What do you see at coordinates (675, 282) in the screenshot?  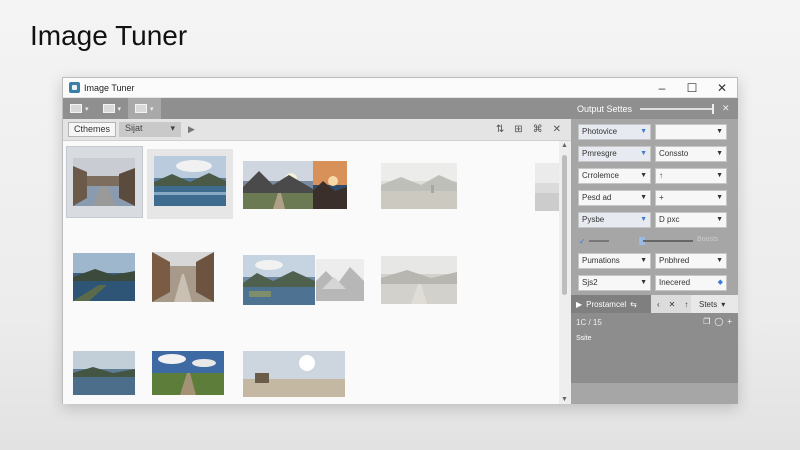 I see `setting-value: Inecered` at bounding box center [675, 282].